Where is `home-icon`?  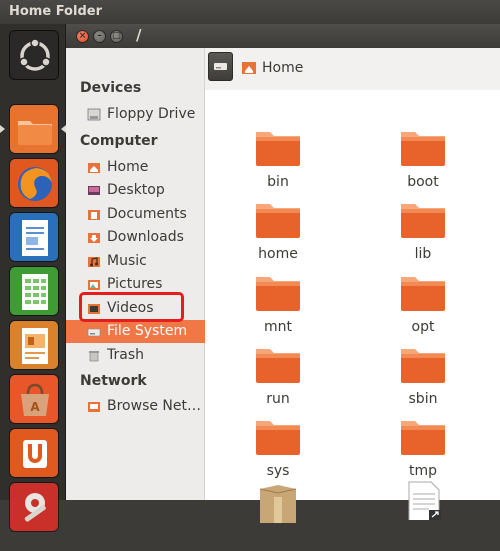 home-icon is located at coordinates (94, 168).